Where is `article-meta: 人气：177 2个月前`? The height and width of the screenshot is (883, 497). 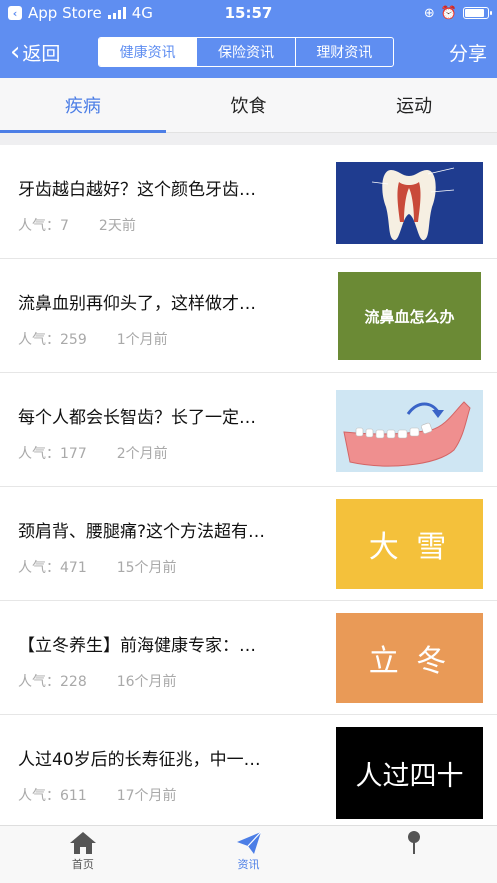
article-meta: 人气：177 2个月前 is located at coordinates (93, 453).